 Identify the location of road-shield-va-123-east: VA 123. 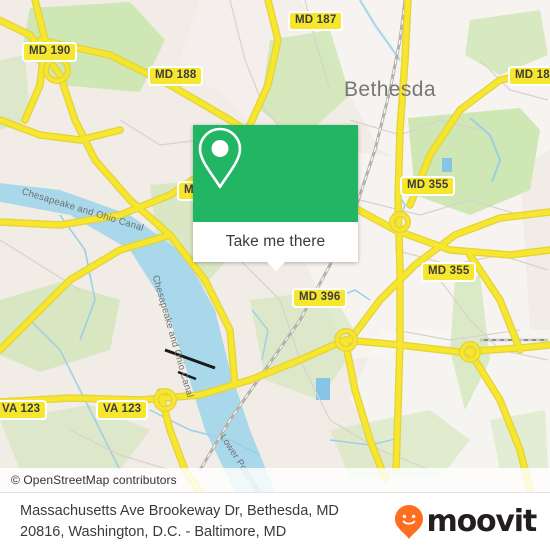
(122, 410).